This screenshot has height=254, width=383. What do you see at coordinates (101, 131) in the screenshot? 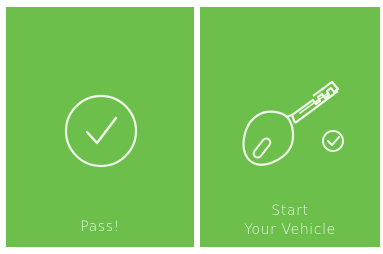
I see `check-circle-icon` at bounding box center [101, 131].